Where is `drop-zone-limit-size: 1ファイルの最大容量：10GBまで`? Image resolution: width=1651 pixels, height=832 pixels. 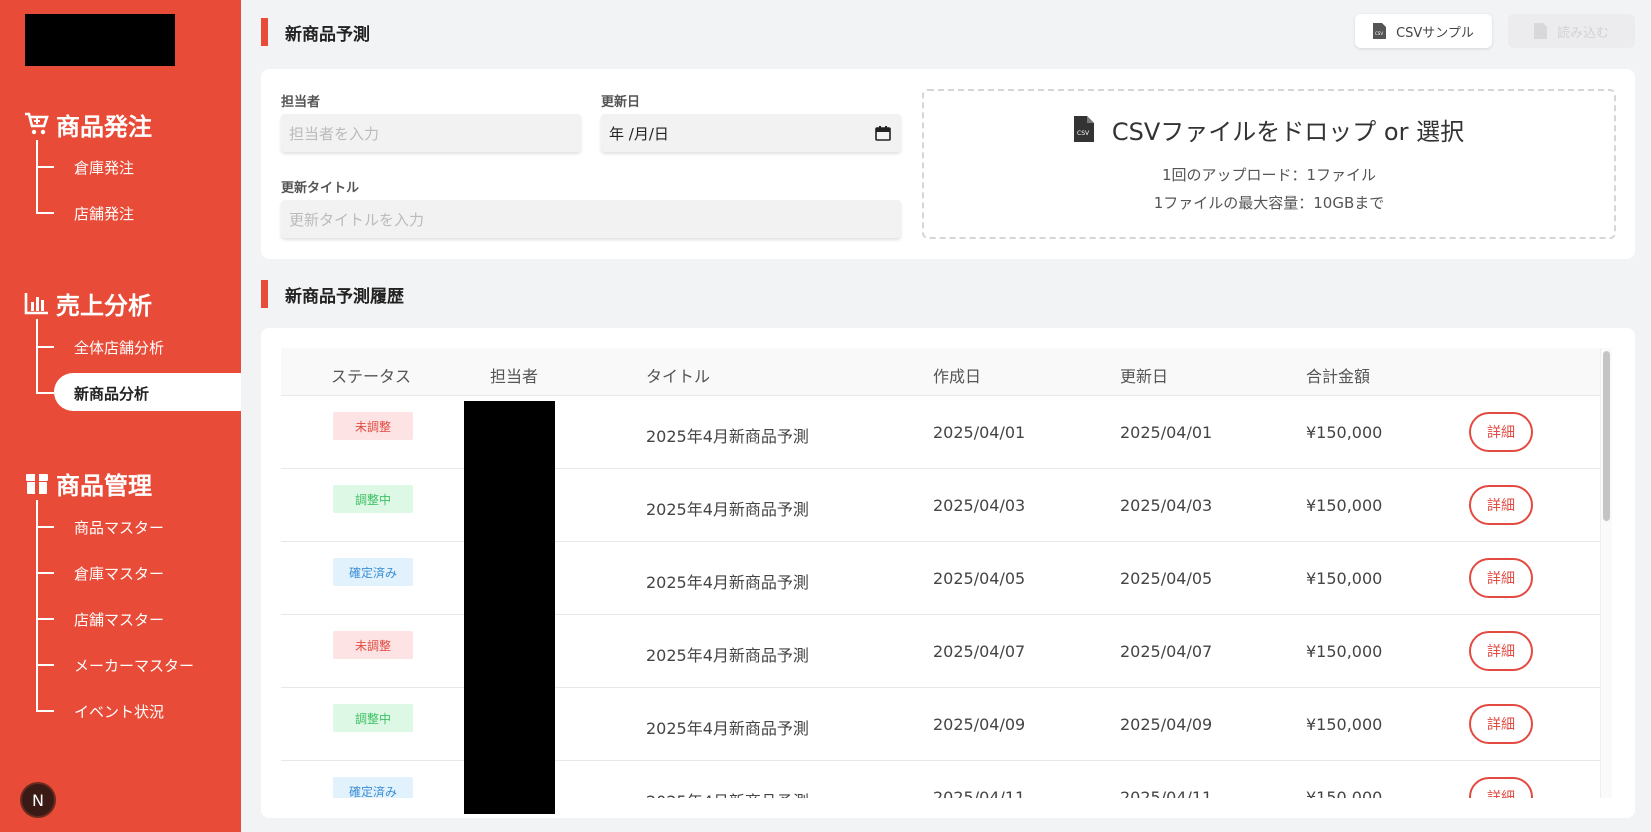 drop-zone-limit-size: 1ファイルの最大容量：10GBまで is located at coordinates (1269, 202).